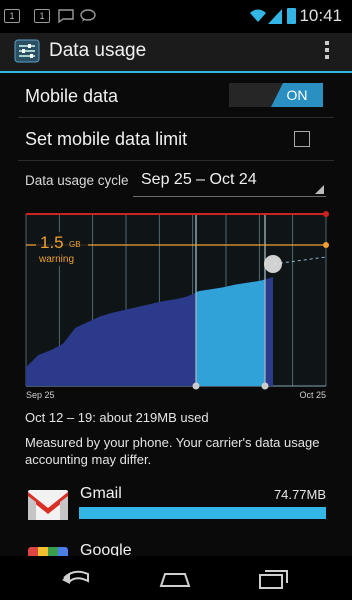  I want to click on warning-unit: GB, so click(75, 244).